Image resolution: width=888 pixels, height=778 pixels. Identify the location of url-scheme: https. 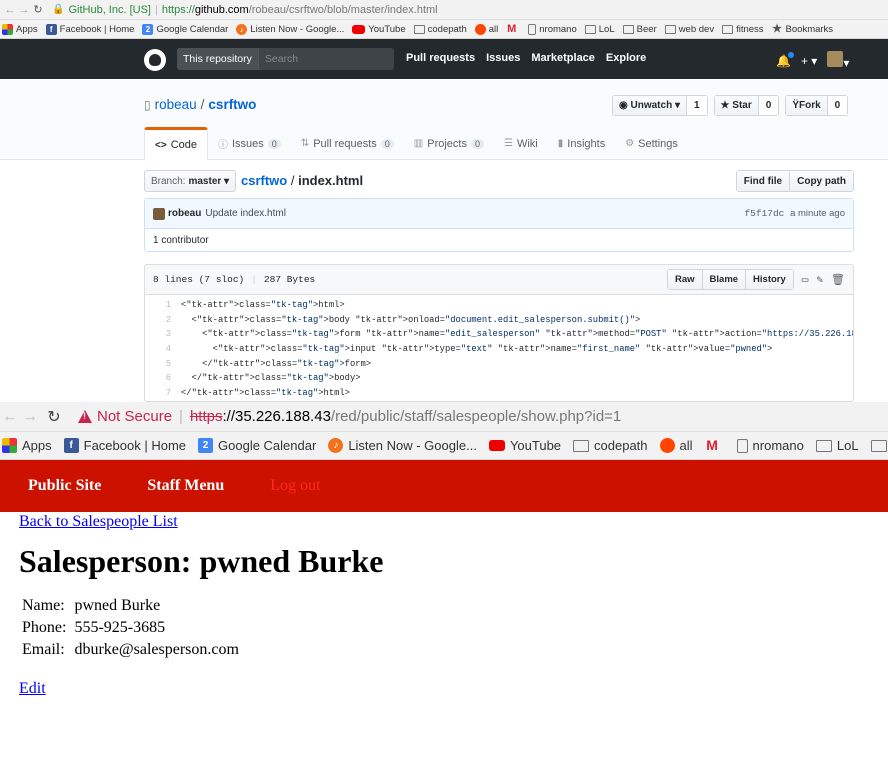
(206, 416).